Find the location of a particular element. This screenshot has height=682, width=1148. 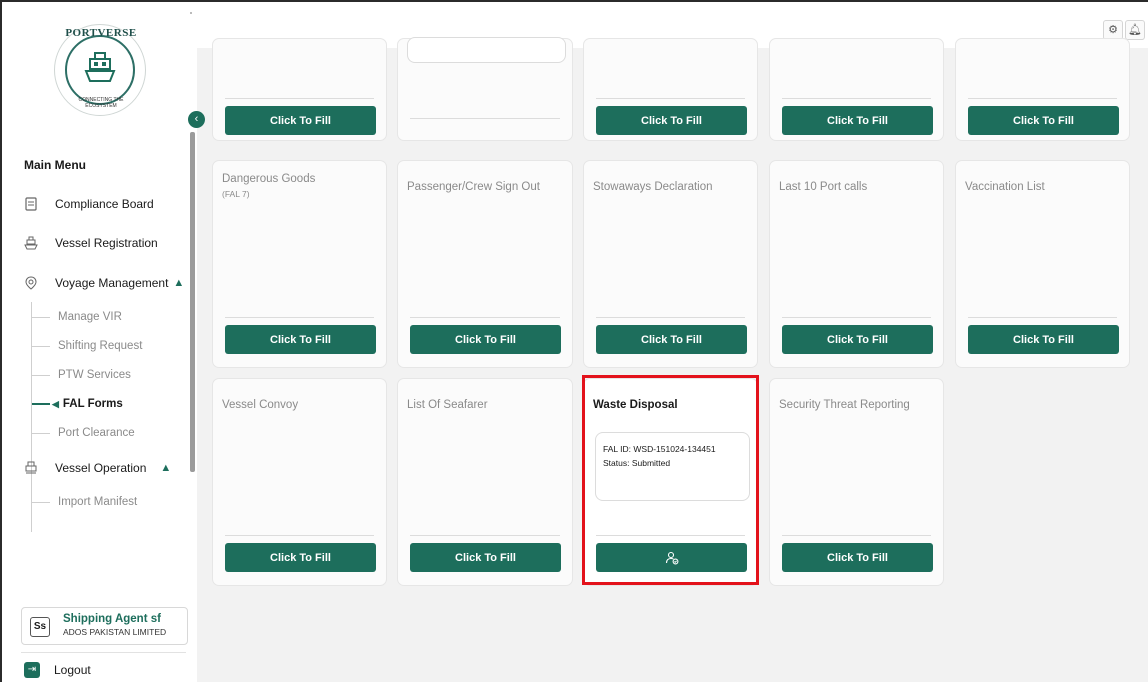

fal-card-security-threat-reporting: Security Threat Reporting Click To Fill is located at coordinates (856, 482).